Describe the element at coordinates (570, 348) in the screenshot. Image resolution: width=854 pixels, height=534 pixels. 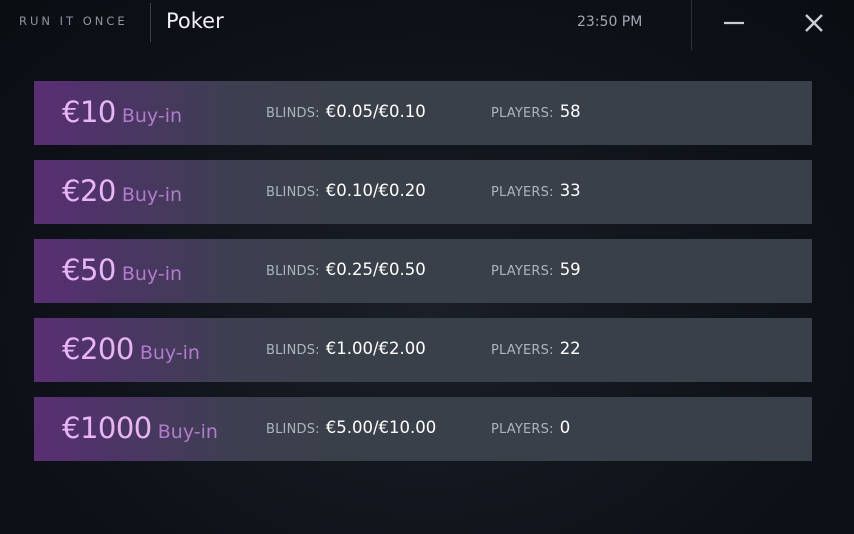
I see `players-count: 22` at that location.